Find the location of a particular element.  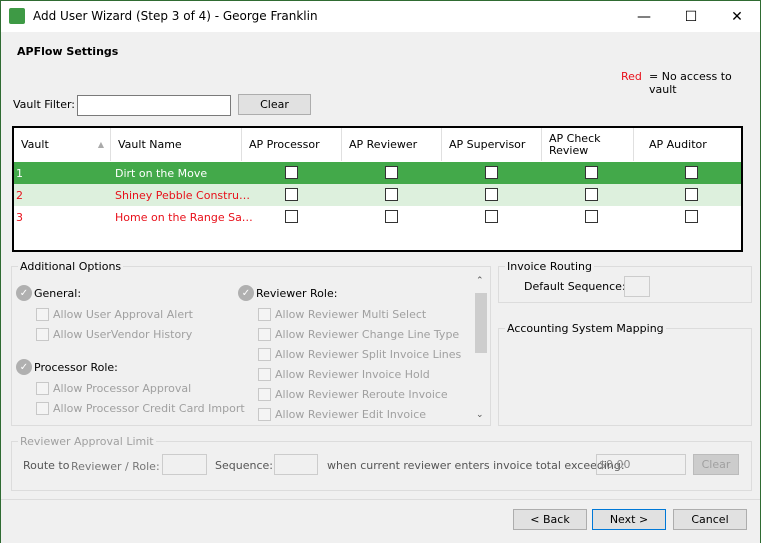

vault-filter-label: Vault Filter: is located at coordinates (44, 104).